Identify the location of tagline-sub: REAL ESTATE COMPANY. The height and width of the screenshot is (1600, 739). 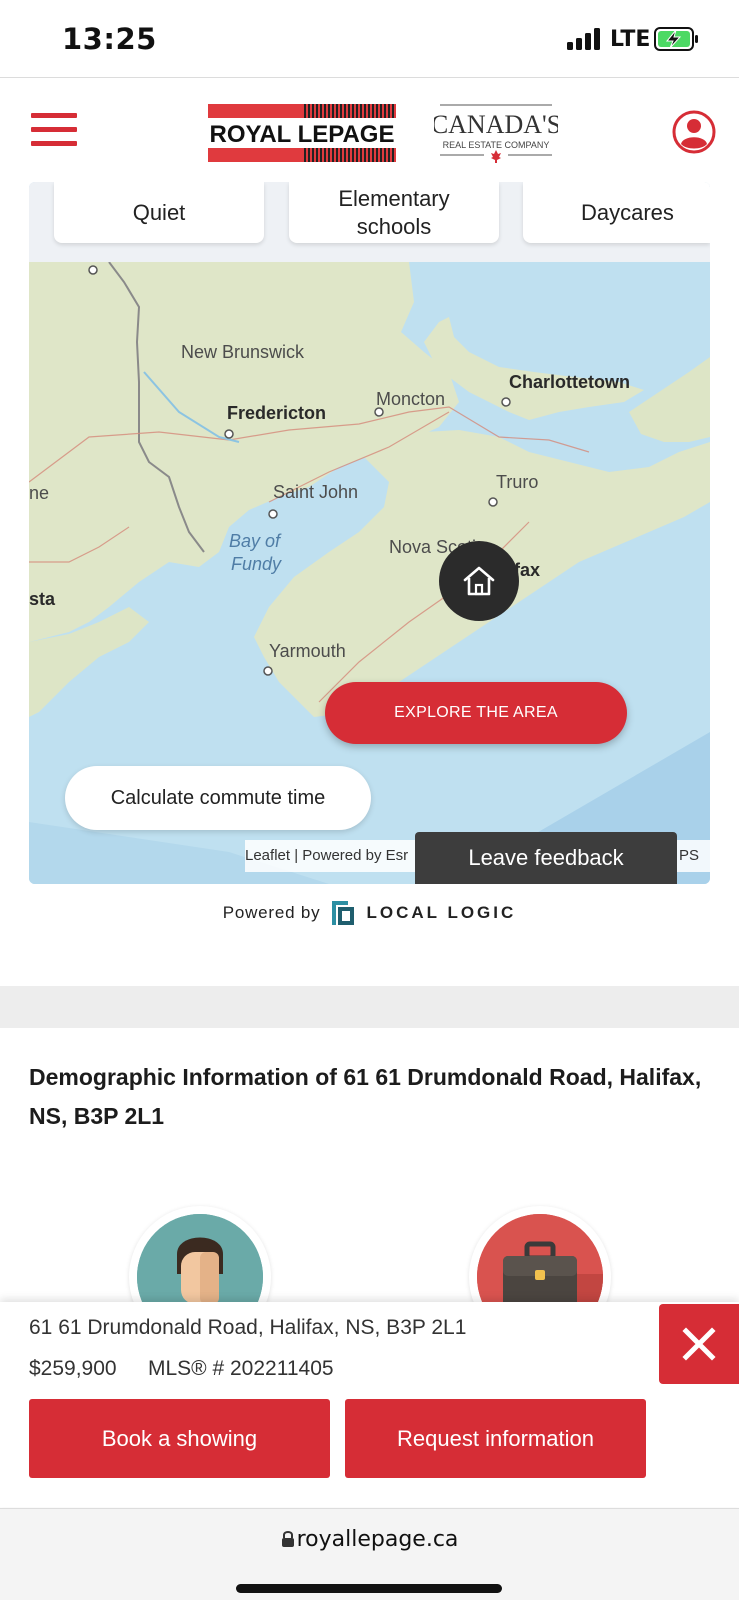
(496, 145).